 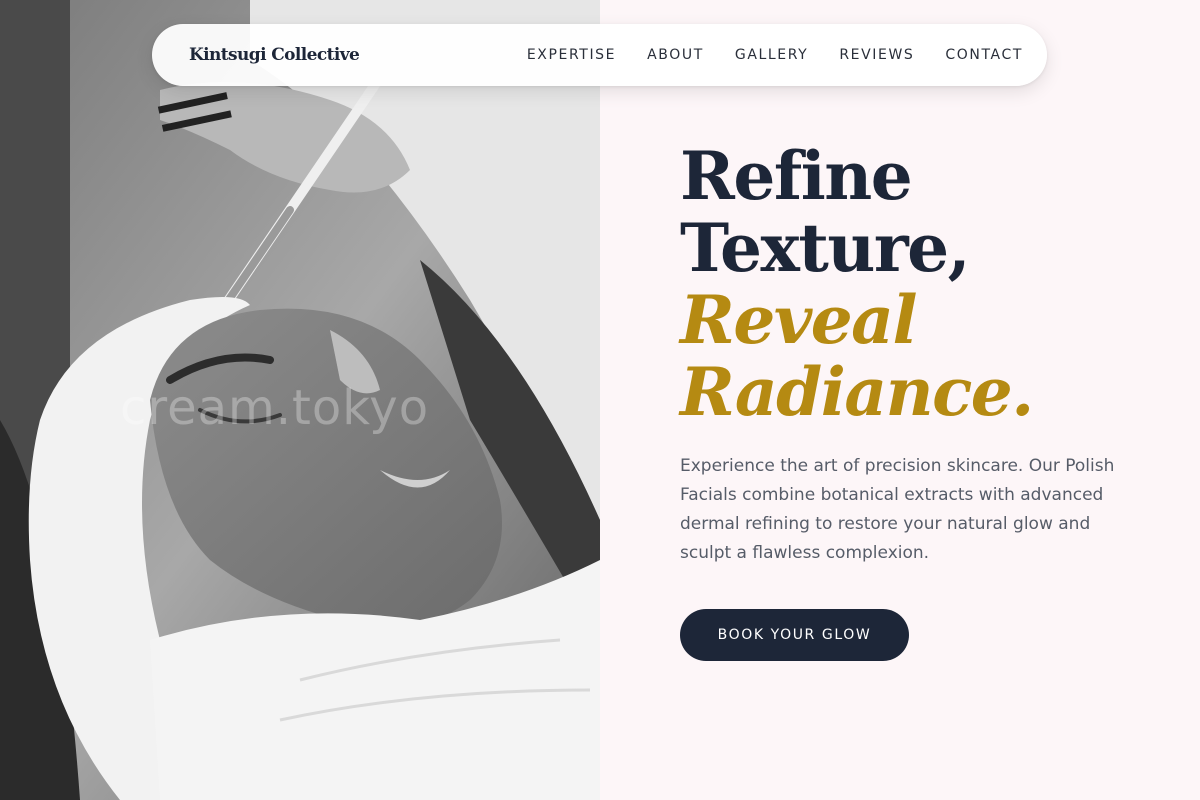 What do you see at coordinates (796, 176) in the screenshot?
I see `headline-line-1: Refine` at bounding box center [796, 176].